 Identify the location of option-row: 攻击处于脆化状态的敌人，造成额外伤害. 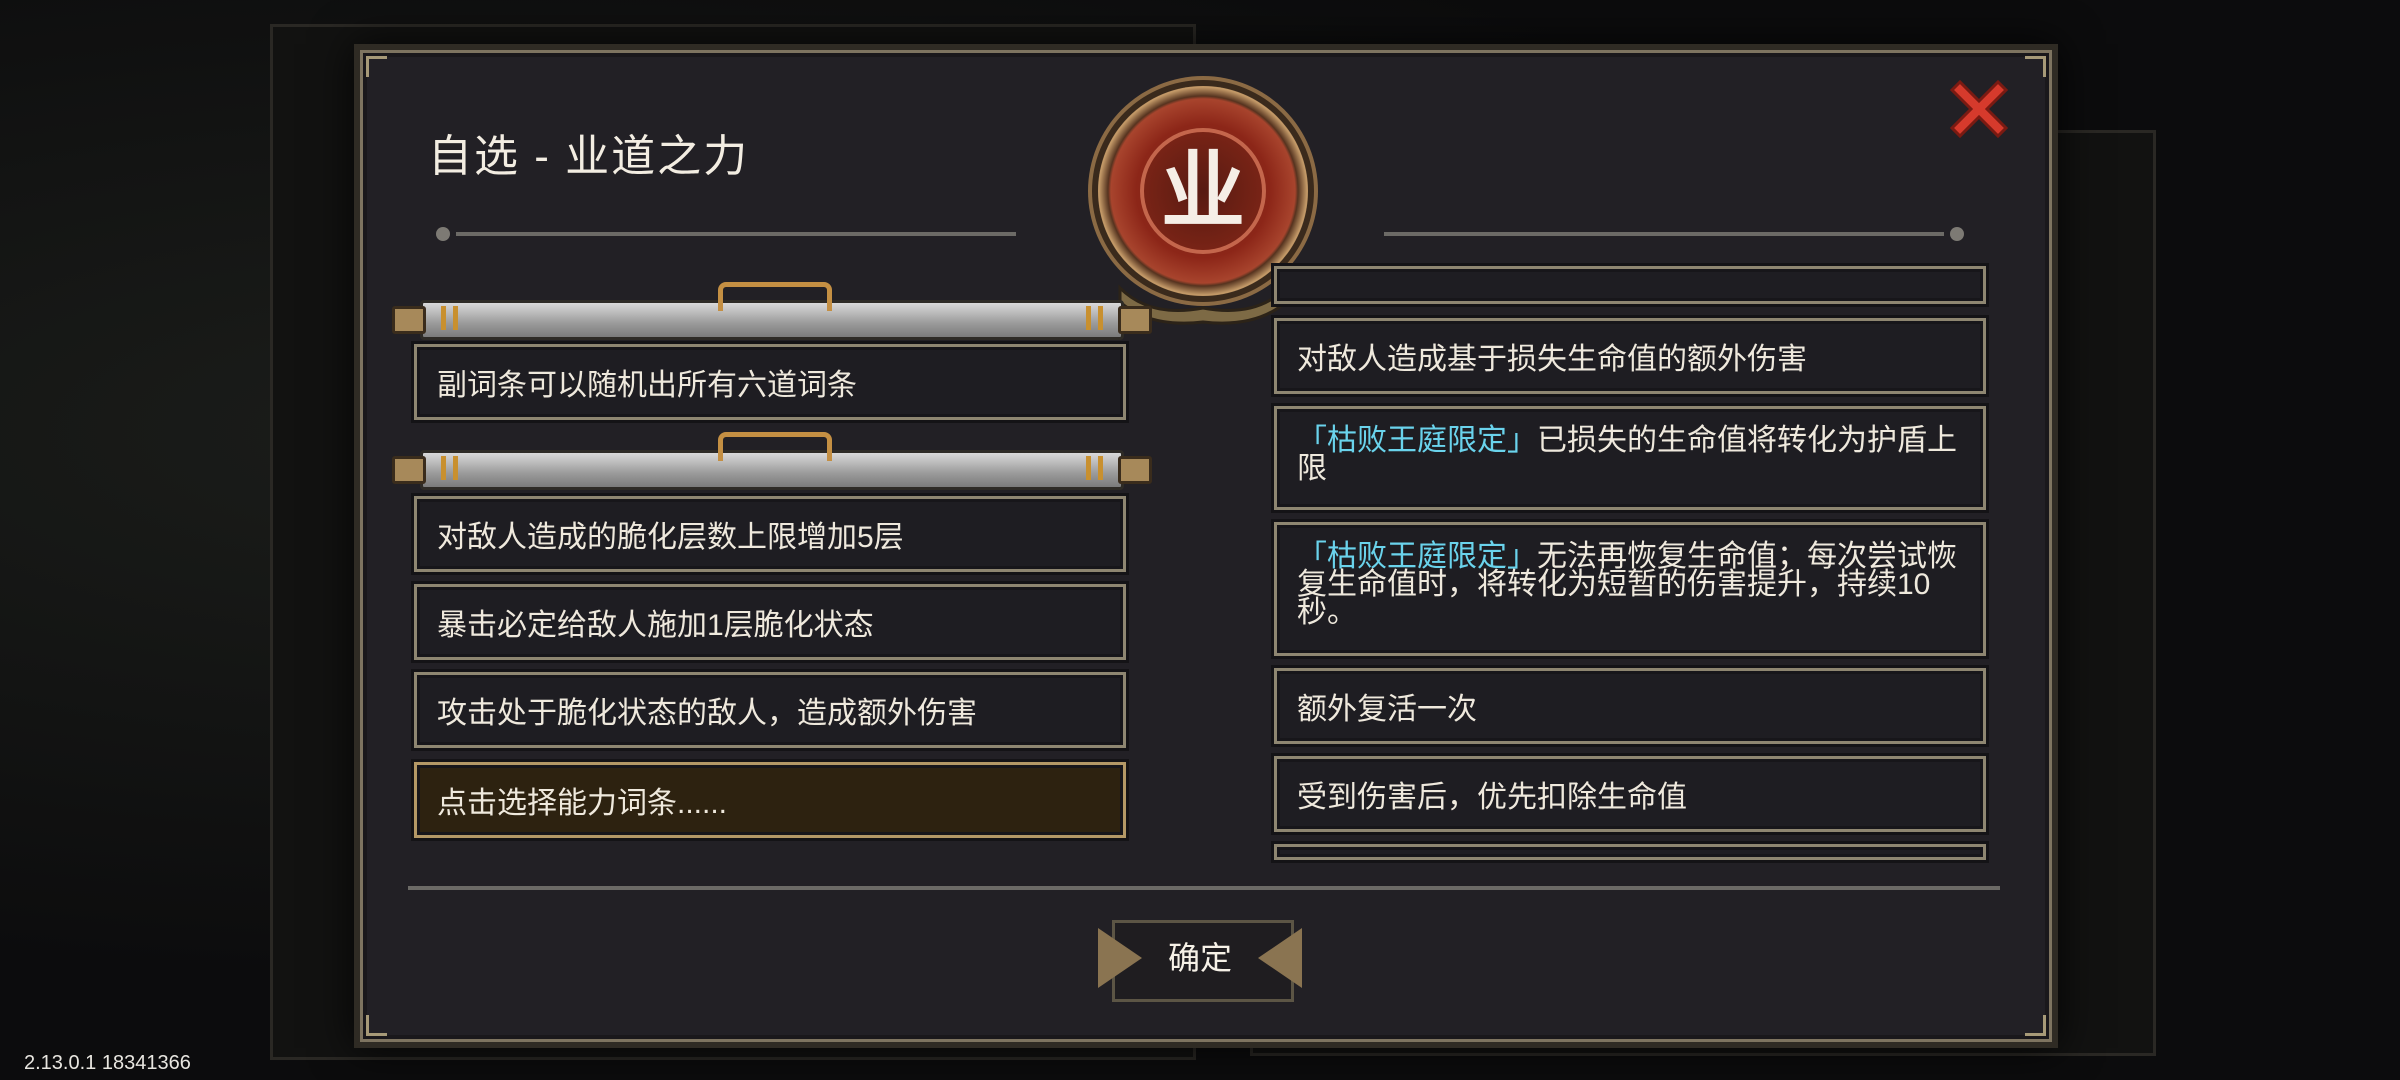
(770, 710).